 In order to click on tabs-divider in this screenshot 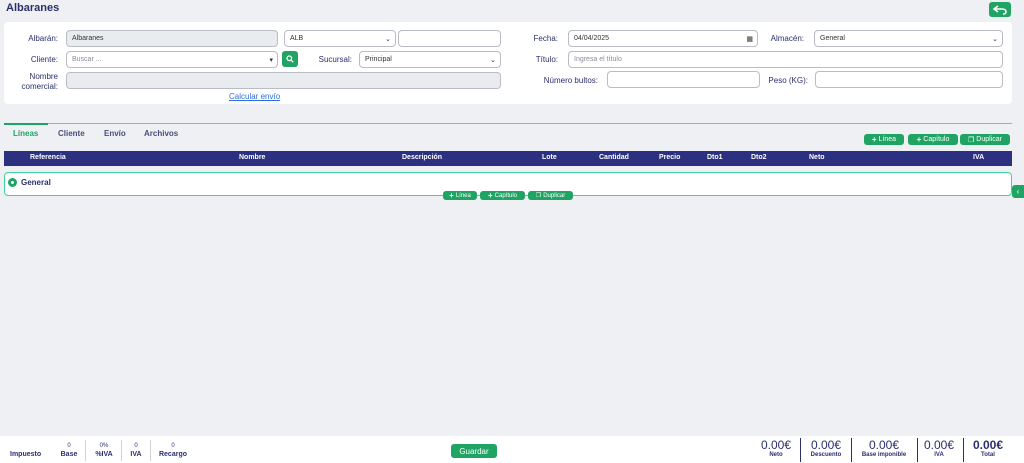, I will do `click(508, 123)`.